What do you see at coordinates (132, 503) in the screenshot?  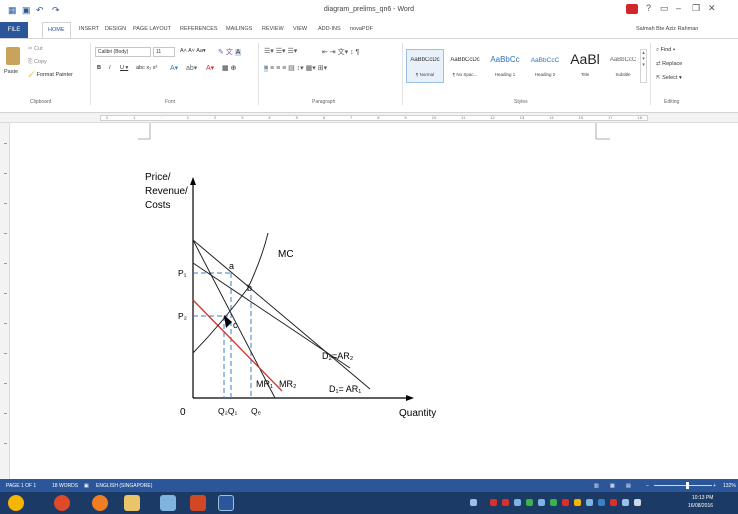 I see `file-explorer-icon` at bounding box center [132, 503].